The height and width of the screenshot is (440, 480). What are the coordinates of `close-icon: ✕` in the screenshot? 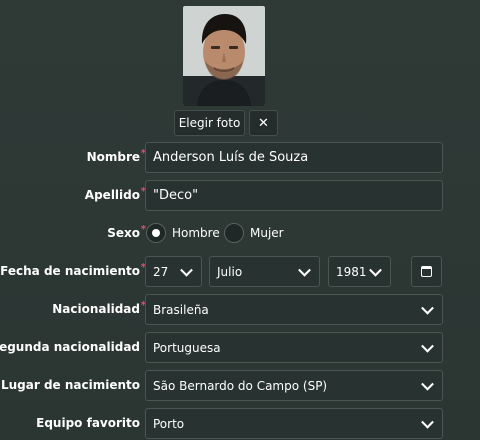 It's located at (263, 123).